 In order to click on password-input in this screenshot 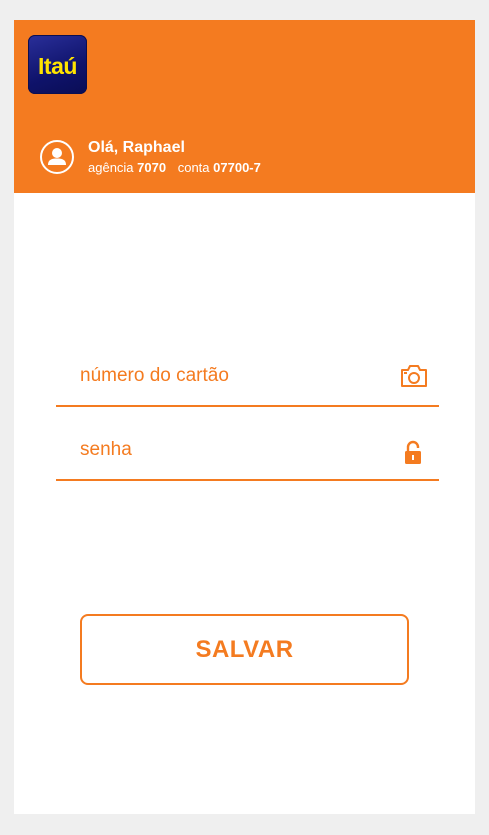, I will do `click(230, 450)`.